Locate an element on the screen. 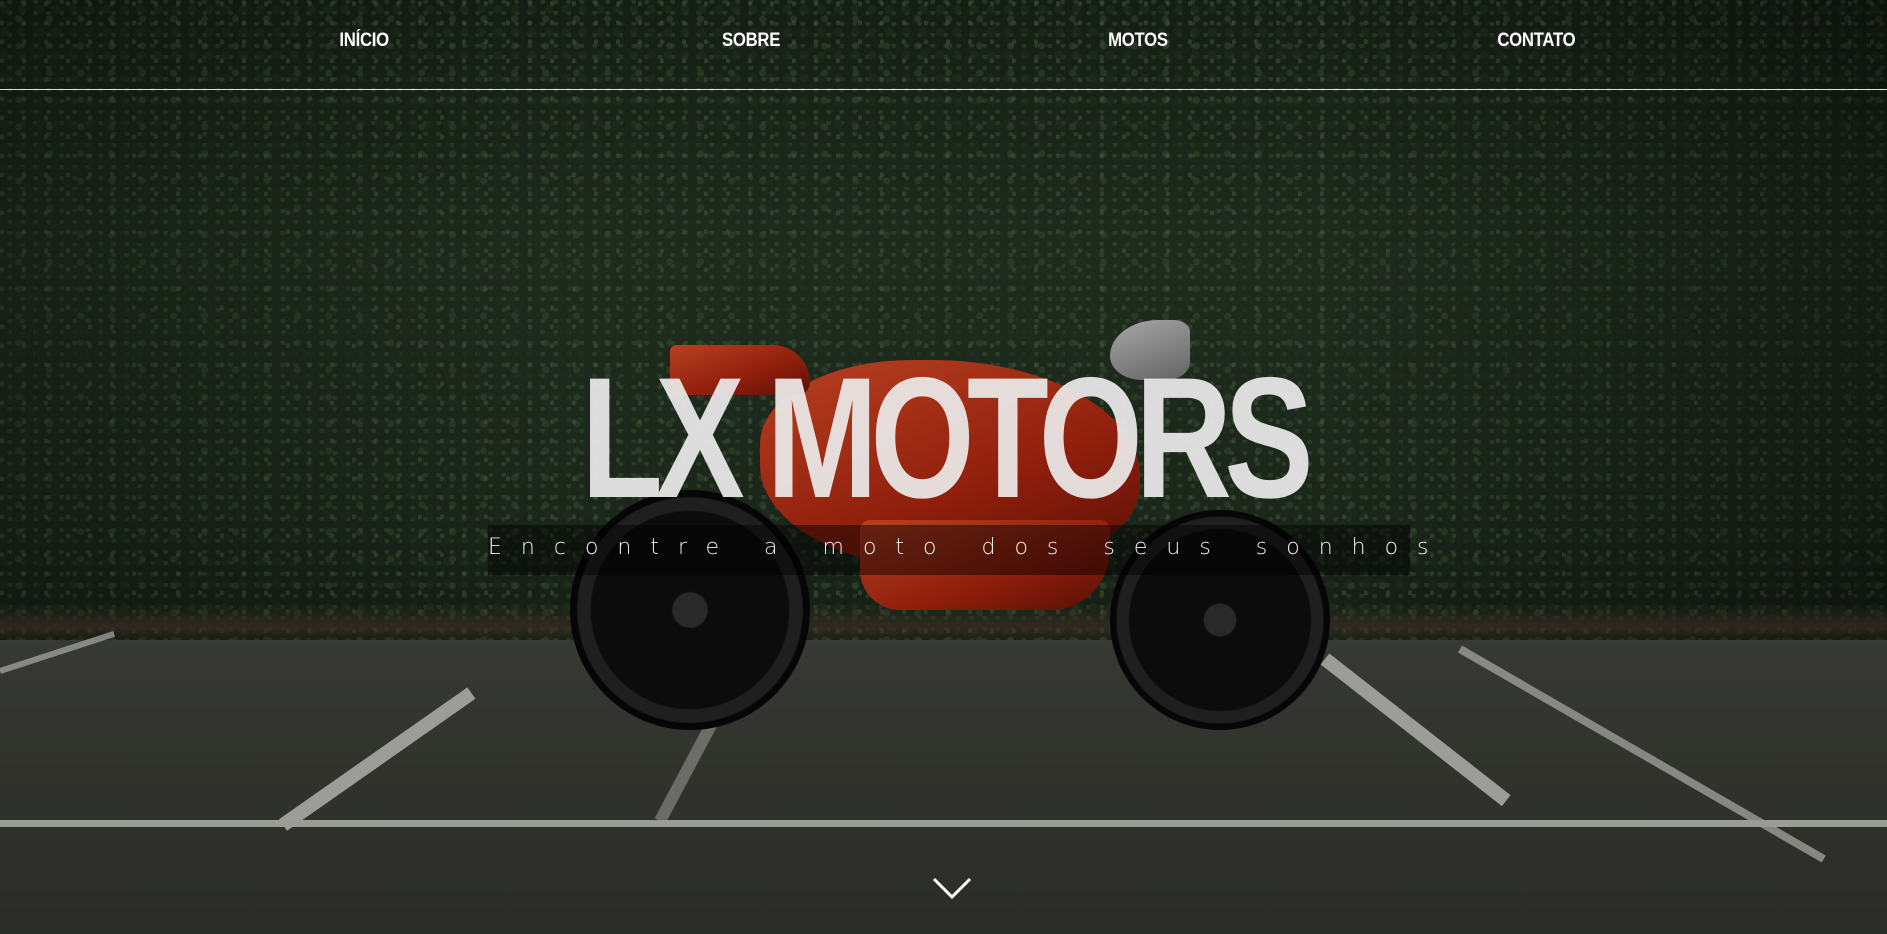 The image size is (1887, 934). nav-contato: CONTATO is located at coordinates (1536, 41).